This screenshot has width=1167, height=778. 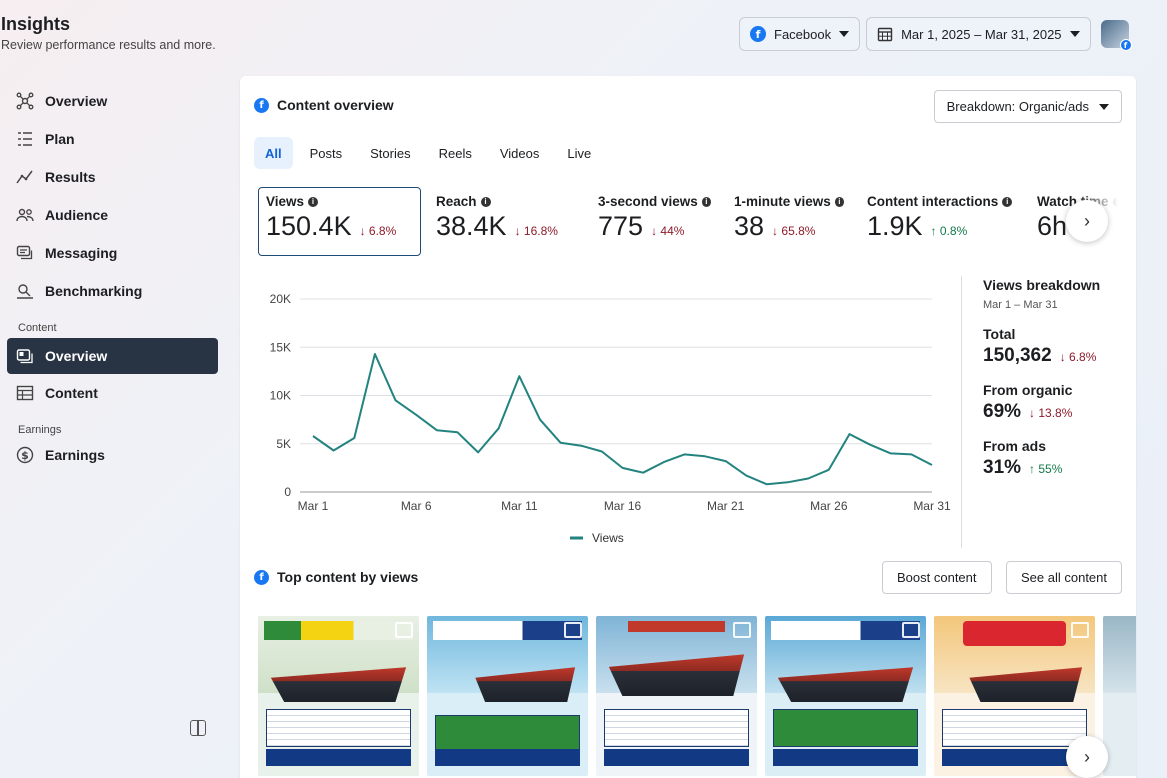 What do you see at coordinates (621, 226) in the screenshot?
I see `metric-value: 775` at bounding box center [621, 226].